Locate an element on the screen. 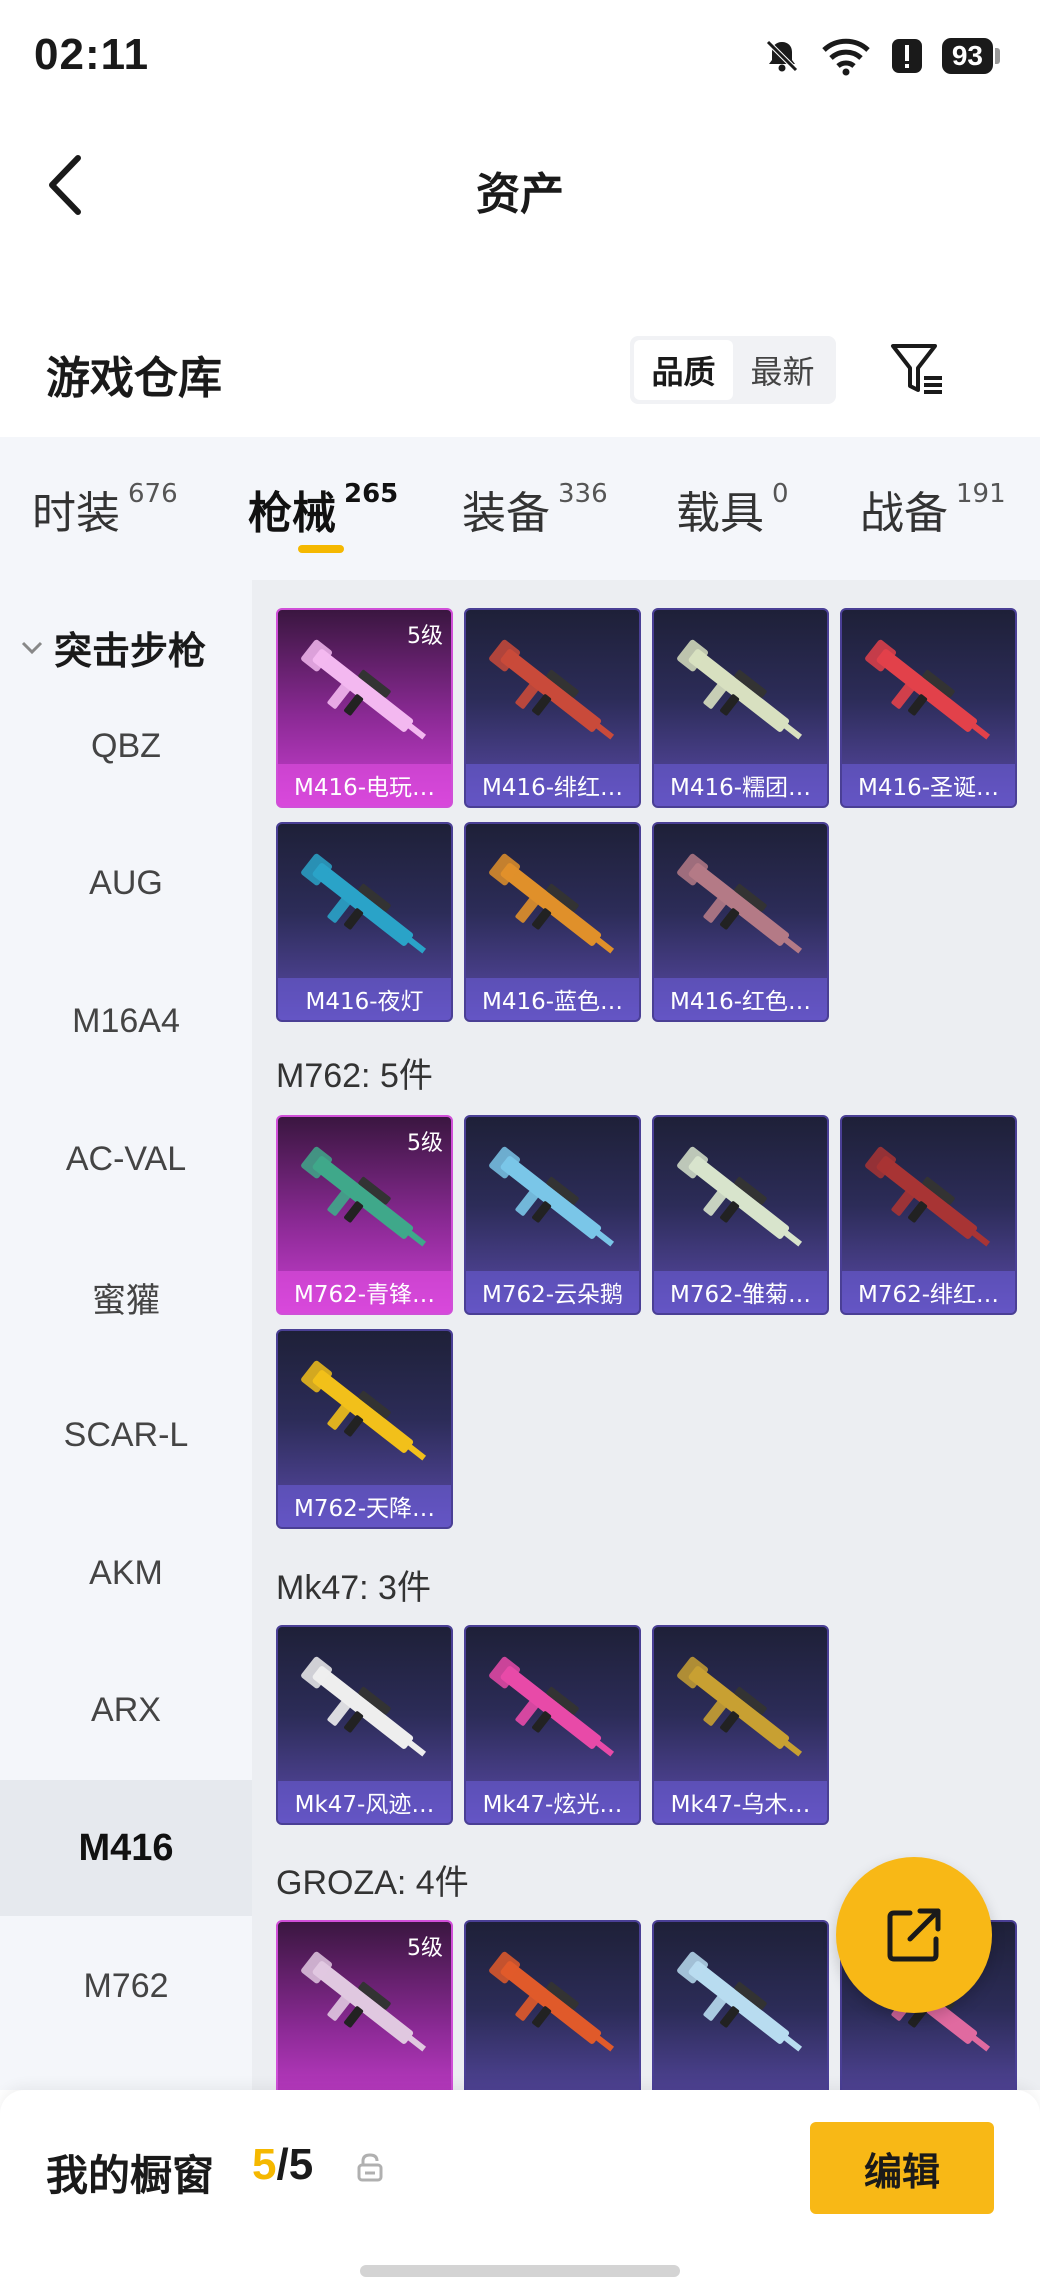 The image size is (1040, 2295). sort-toggle: 品质 最新 is located at coordinates (733, 370).